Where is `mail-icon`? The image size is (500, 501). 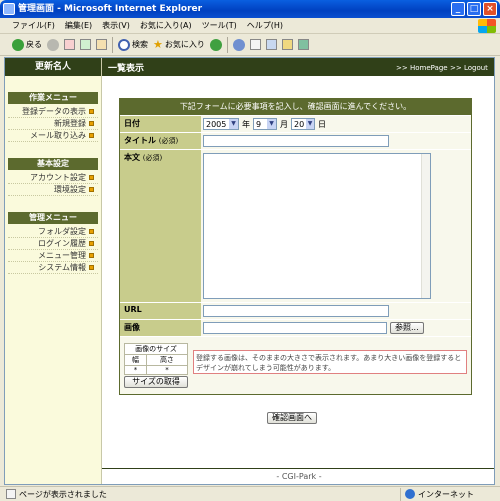 mail-icon is located at coordinates (238, 44).